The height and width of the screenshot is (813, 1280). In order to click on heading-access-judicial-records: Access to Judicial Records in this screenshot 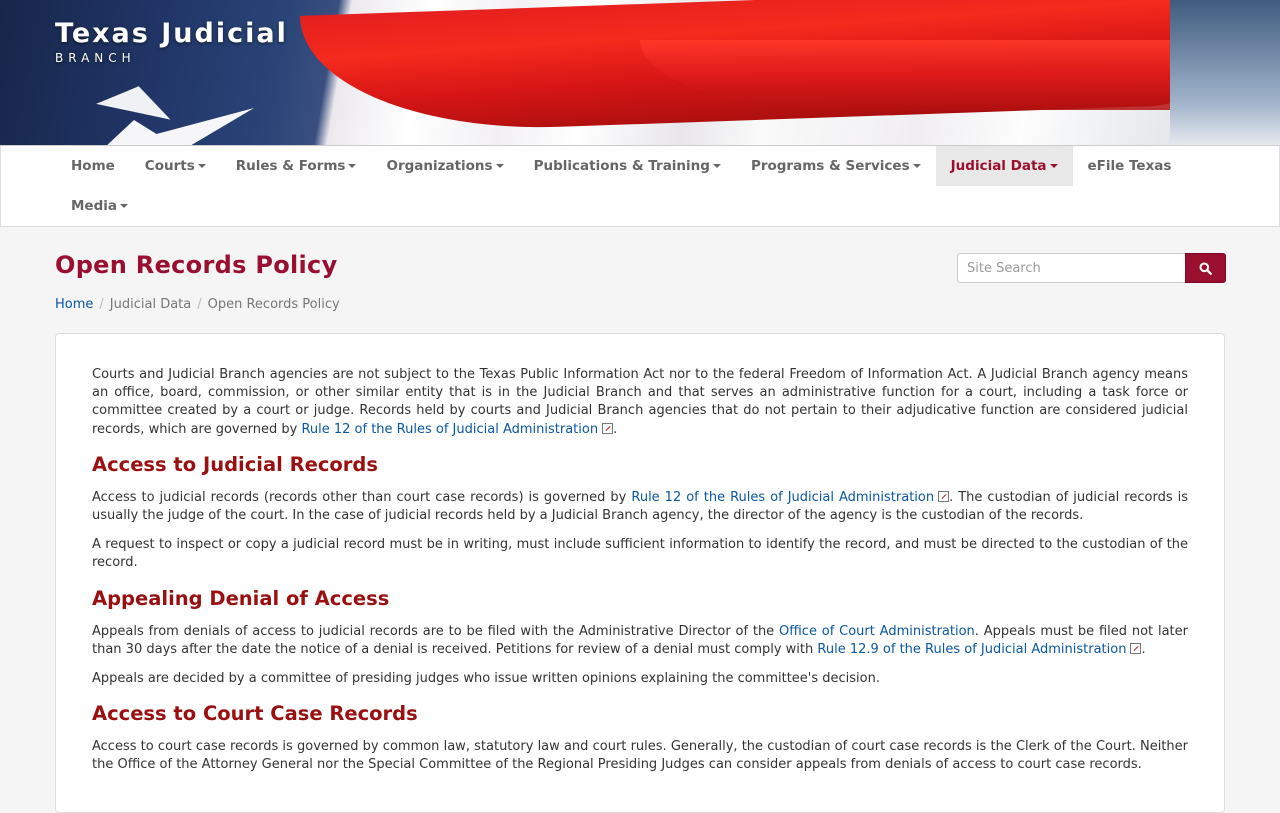, I will do `click(235, 464)`.